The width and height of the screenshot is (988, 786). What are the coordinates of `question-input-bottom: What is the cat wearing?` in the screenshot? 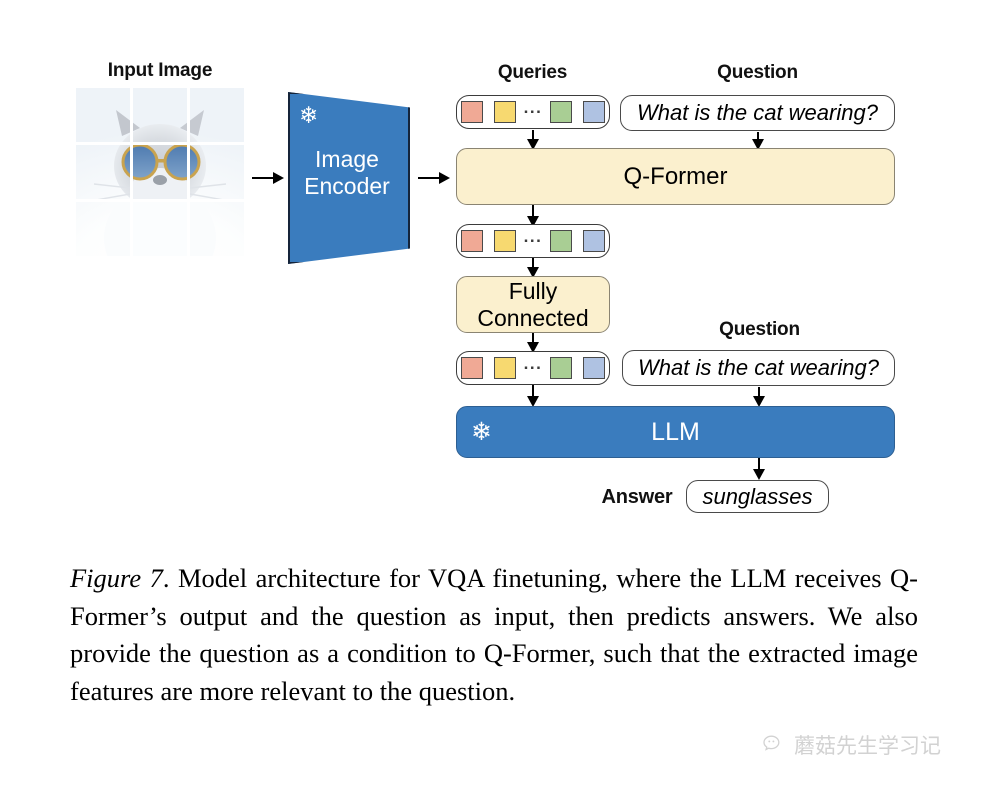 It's located at (758, 368).